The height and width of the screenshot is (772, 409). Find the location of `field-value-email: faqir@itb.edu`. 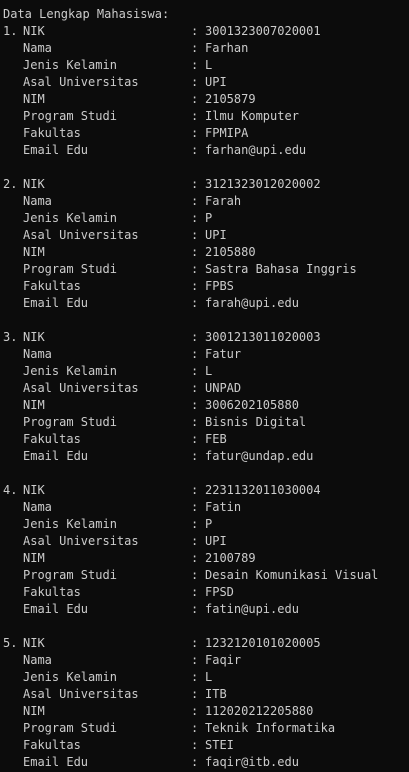

field-value-email: faqir@itb.edu is located at coordinates (252, 762).